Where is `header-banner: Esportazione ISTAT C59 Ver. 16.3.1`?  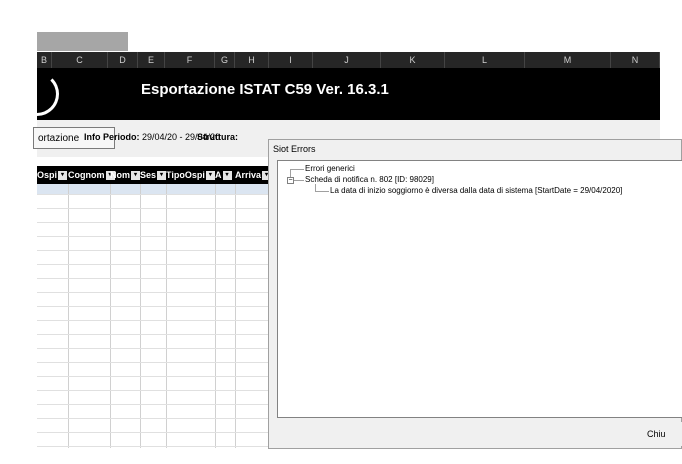 header-banner: Esportazione ISTAT C59 Ver. 16.3.1 is located at coordinates (337, 94).